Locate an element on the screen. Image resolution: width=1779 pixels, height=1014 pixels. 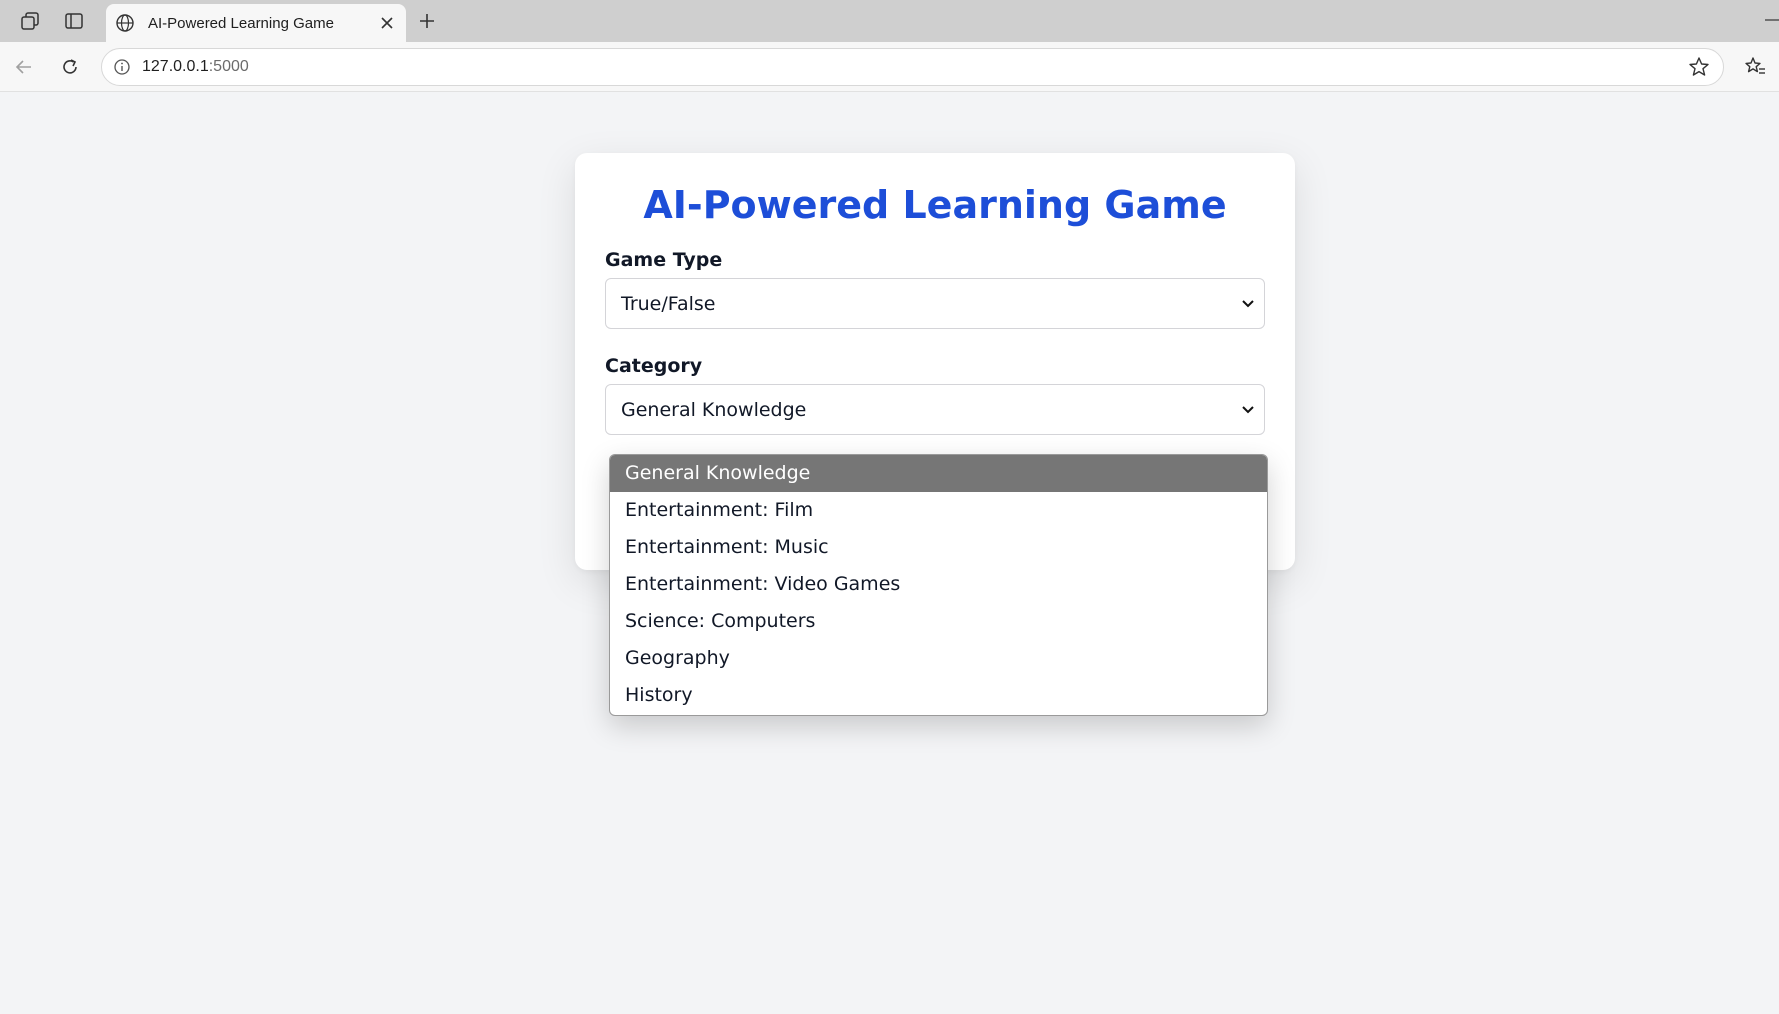
address-bar: 127.0.0.1:5000 is located at coordinates (912, 67).